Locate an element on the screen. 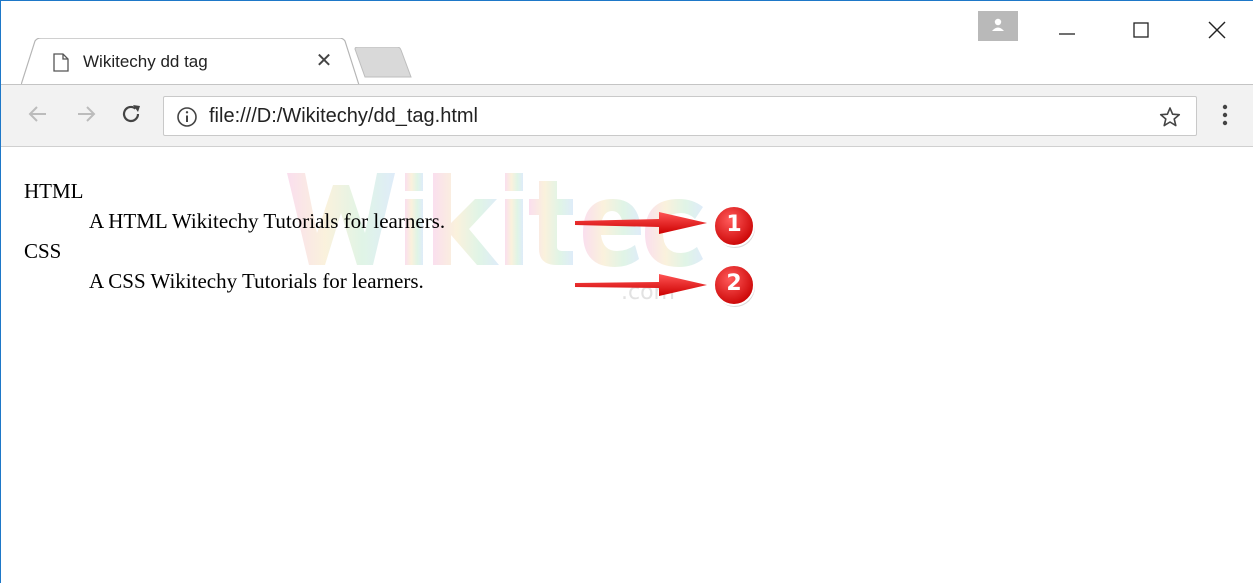 Image resolution: width=1253 pixels, height=583 pixels. forward-button is located at coordinates (86, 114).